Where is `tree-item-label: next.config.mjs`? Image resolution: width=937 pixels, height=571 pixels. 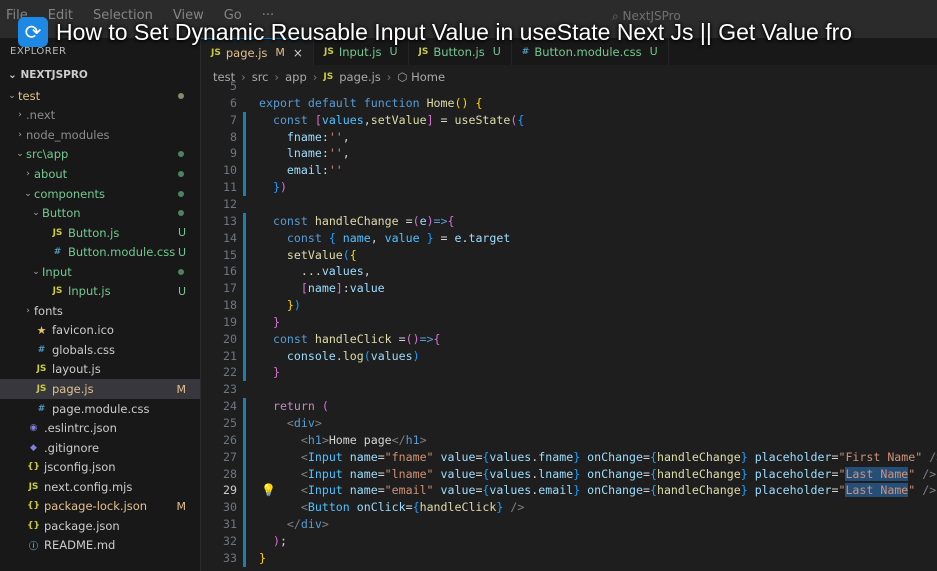
tree-item-label: next.config.mjs is located at coordinates (88, 486).